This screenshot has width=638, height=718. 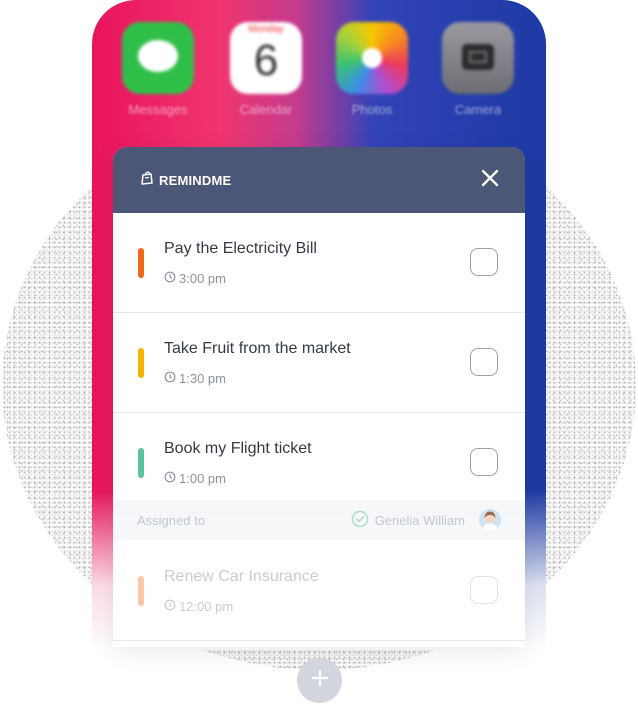 I want to click on task-time-row: 12:00 pm, so click(x=198, y=606).